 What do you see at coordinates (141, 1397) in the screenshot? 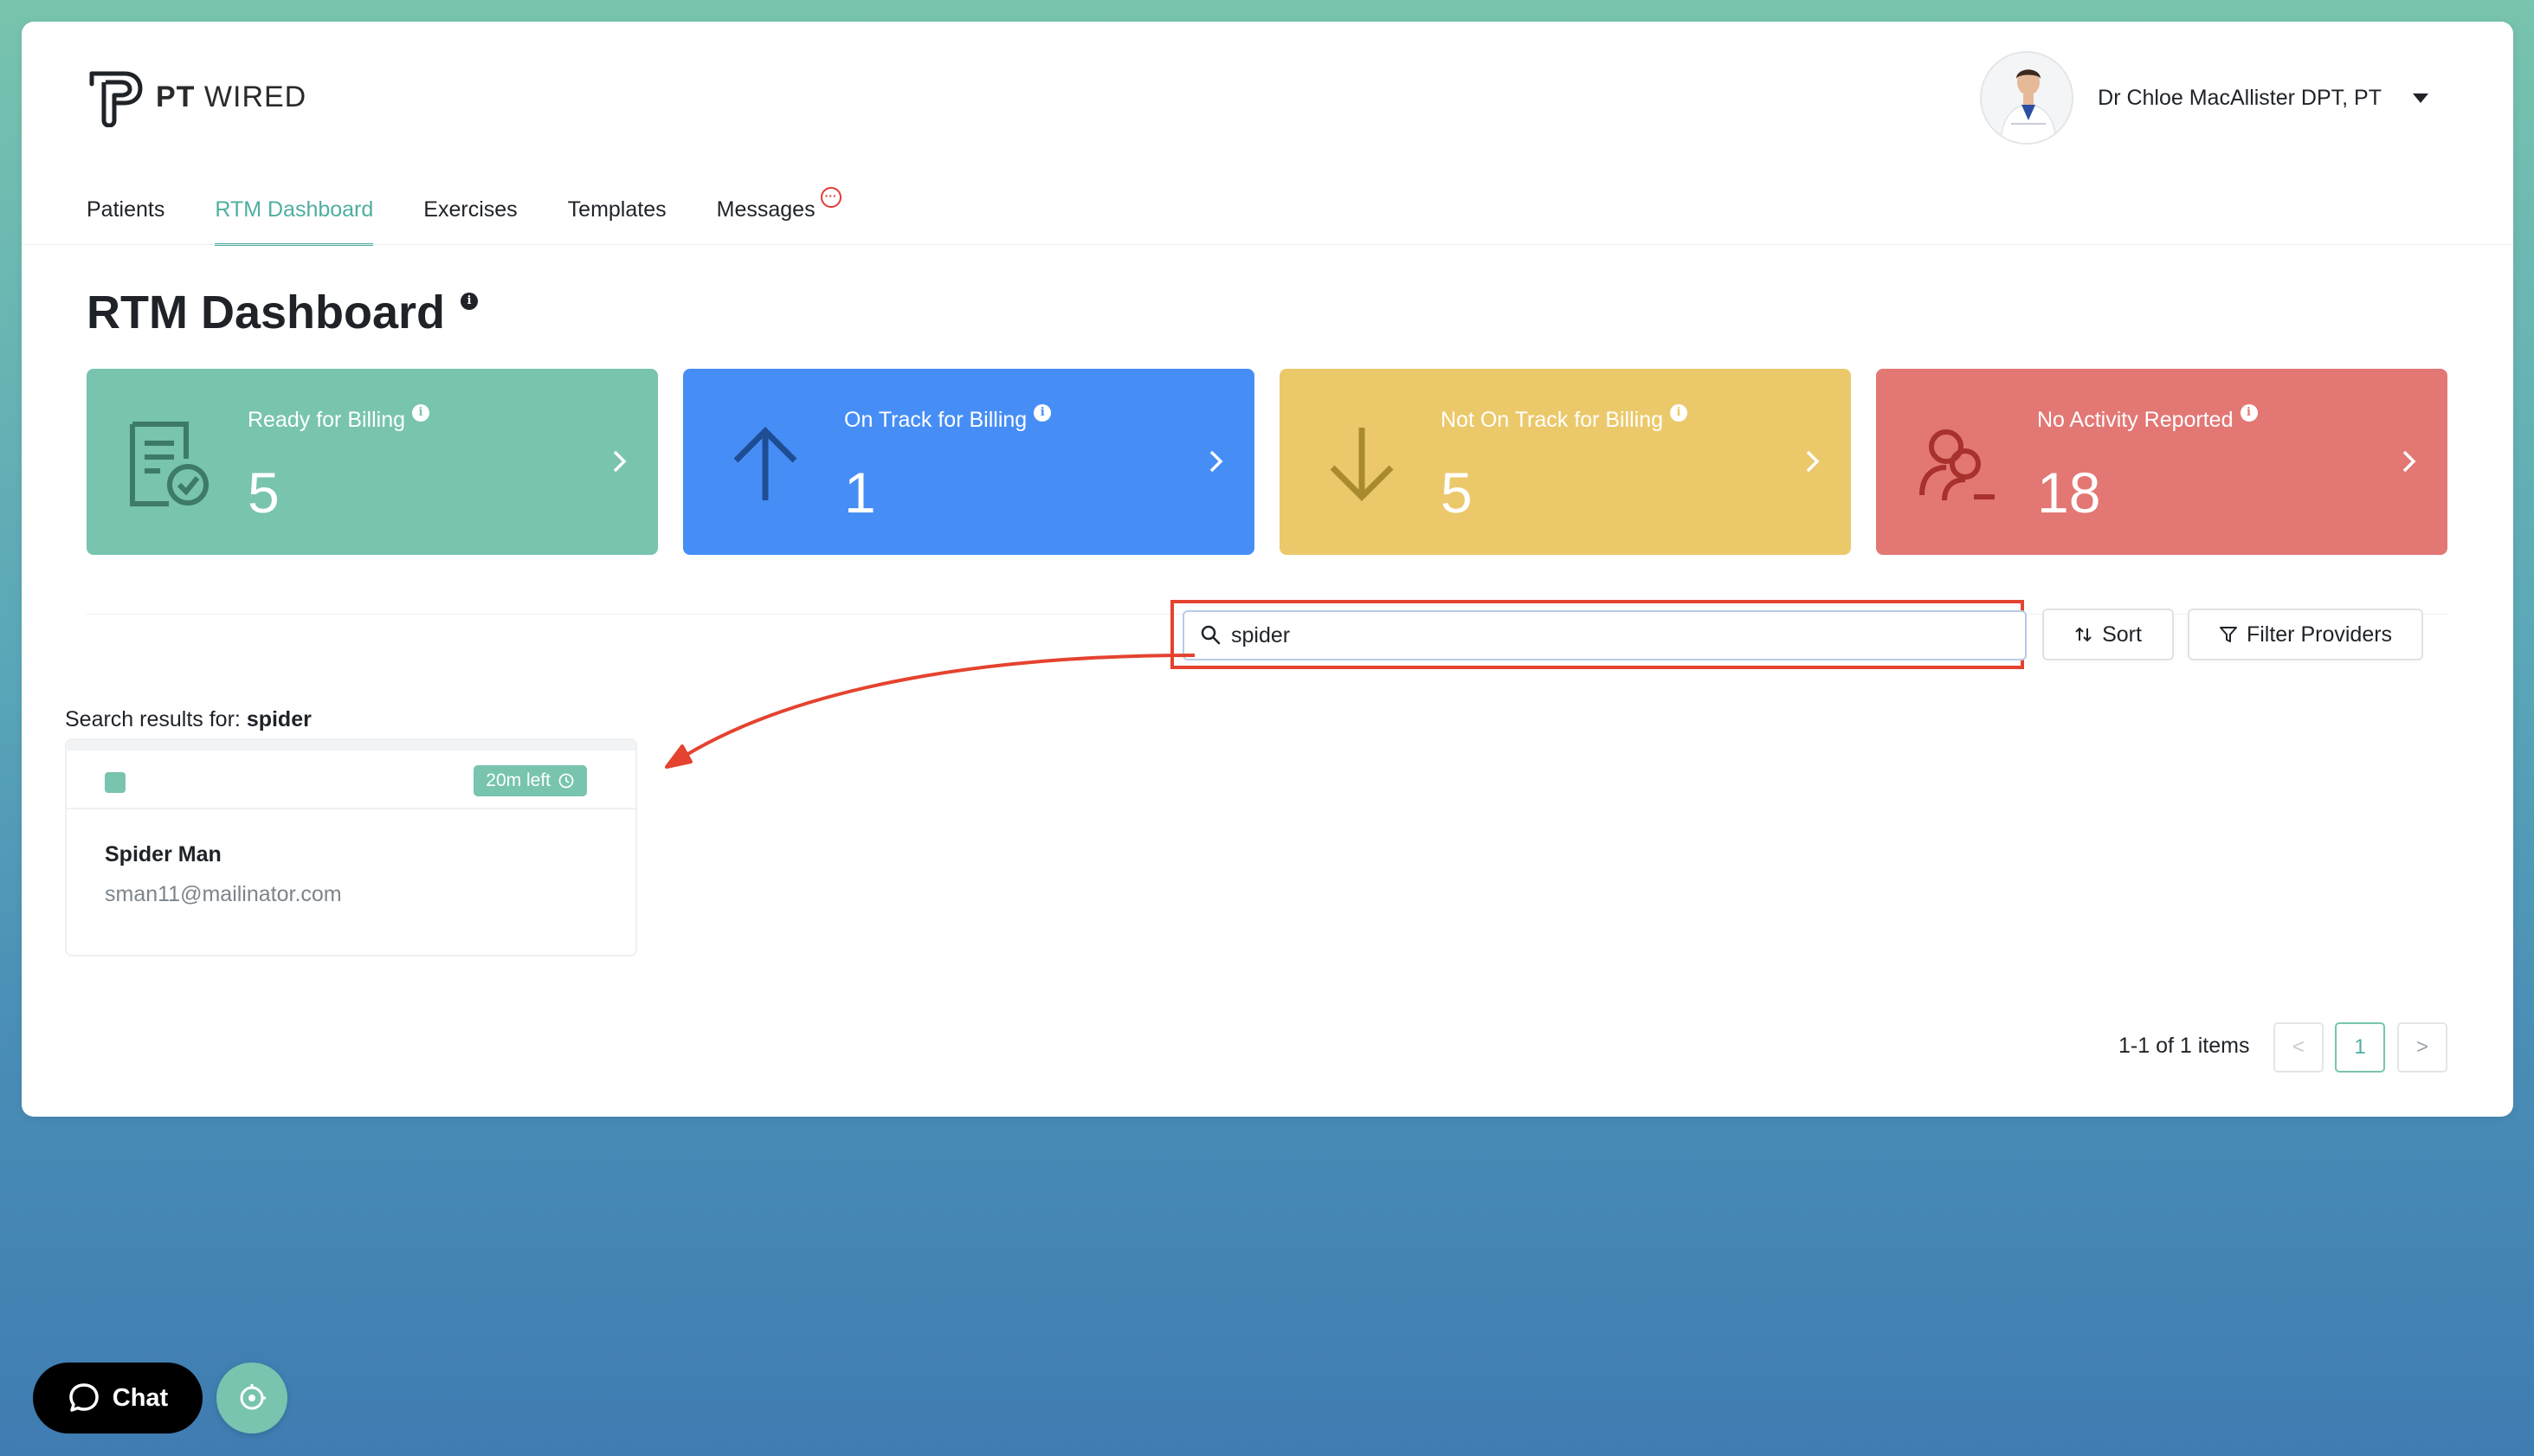
I see `chat-button-label: Chat` at bounding box center [141, 1397].